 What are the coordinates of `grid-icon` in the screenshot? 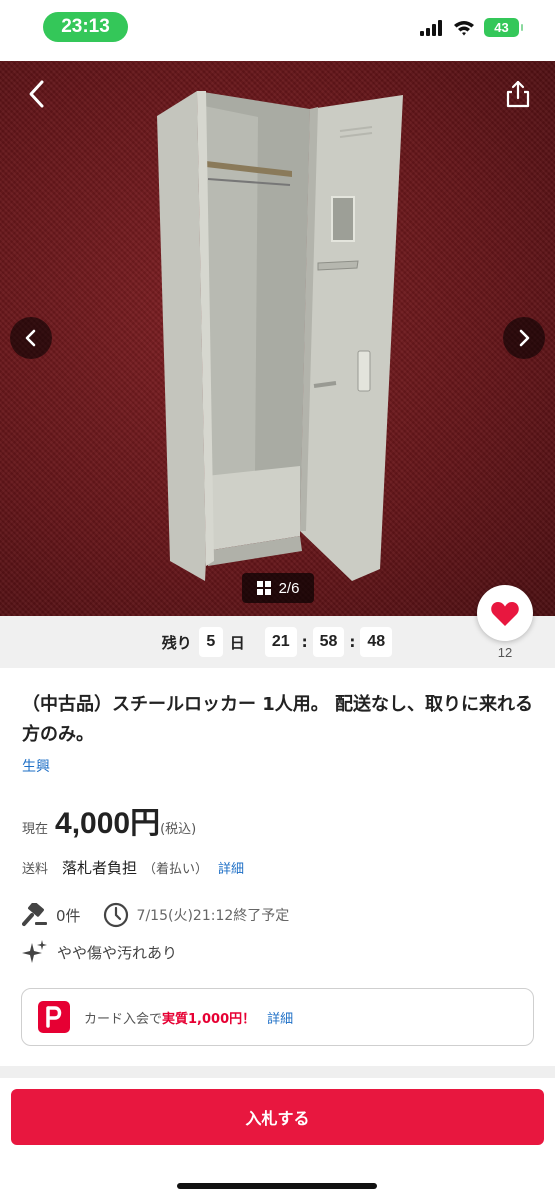 It's located at (263, 588).